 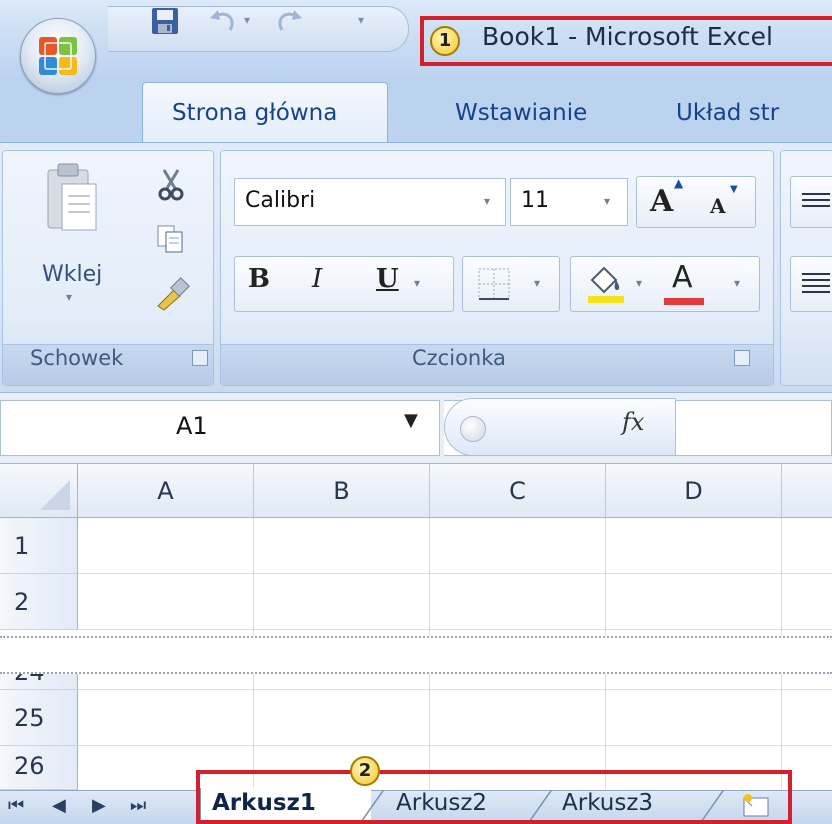 What do you see at coordinates (39, 602) in the screenshot?
I see `row-header-2: 2` at bounding box center [39, 602].